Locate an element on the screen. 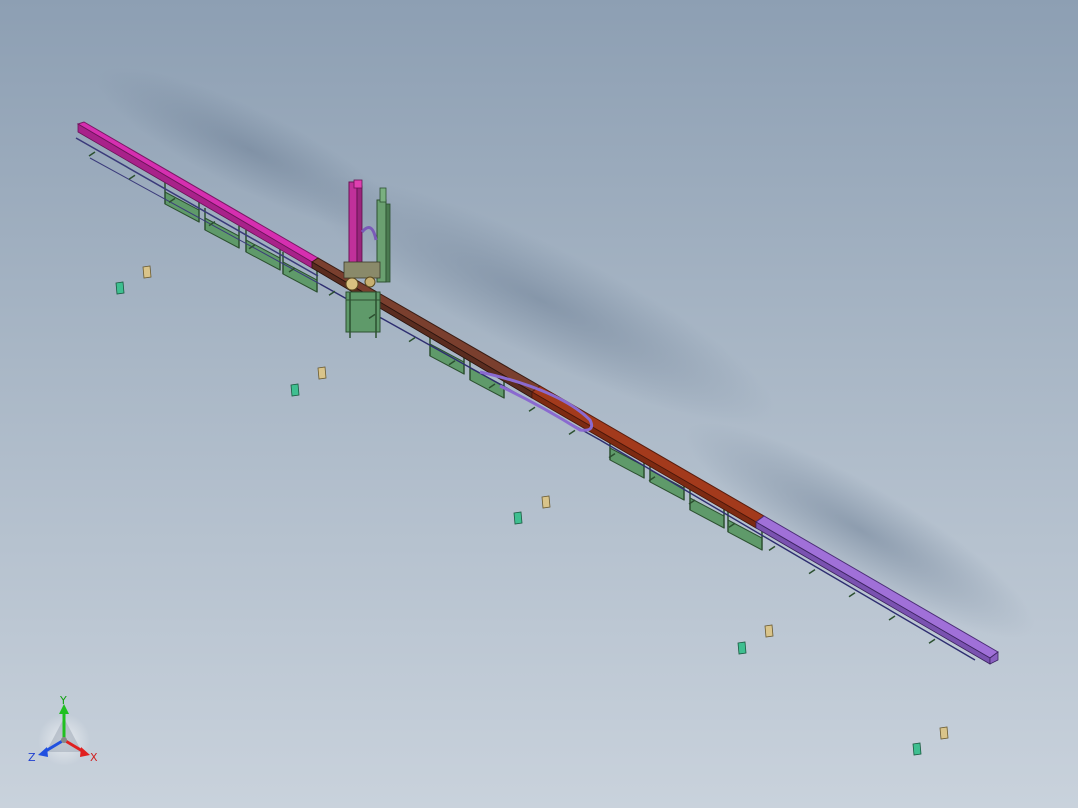 This screenshot has width=1078, height=808. coordinate-triad: Y X Z is located at coordinates (63, 730).